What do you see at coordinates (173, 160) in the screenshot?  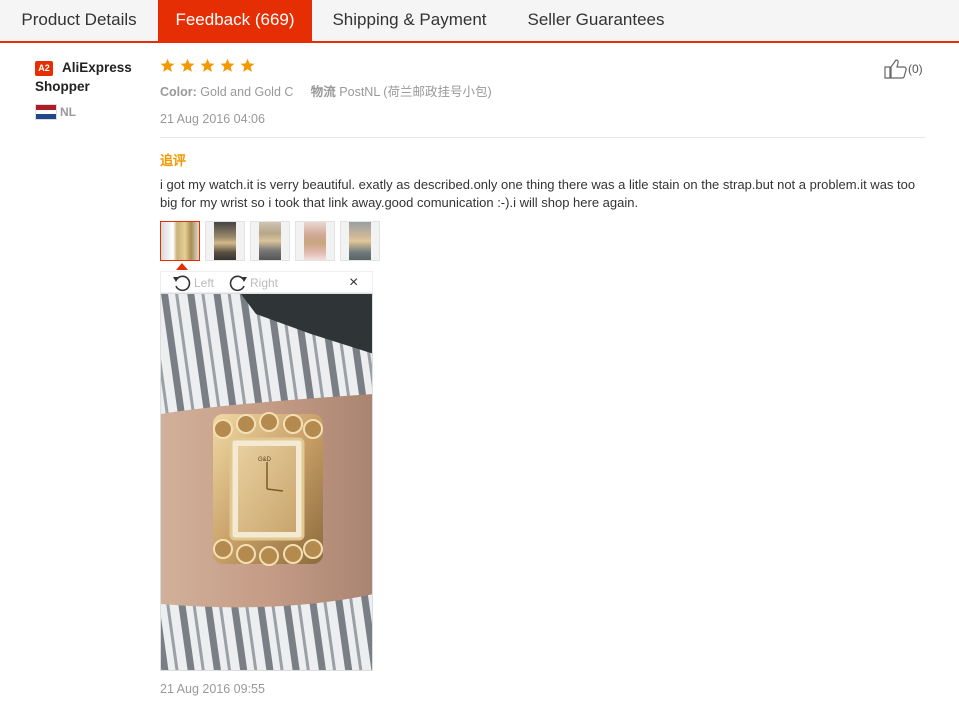 I see `followup-label: 追评` at bounding box center [173, 160].